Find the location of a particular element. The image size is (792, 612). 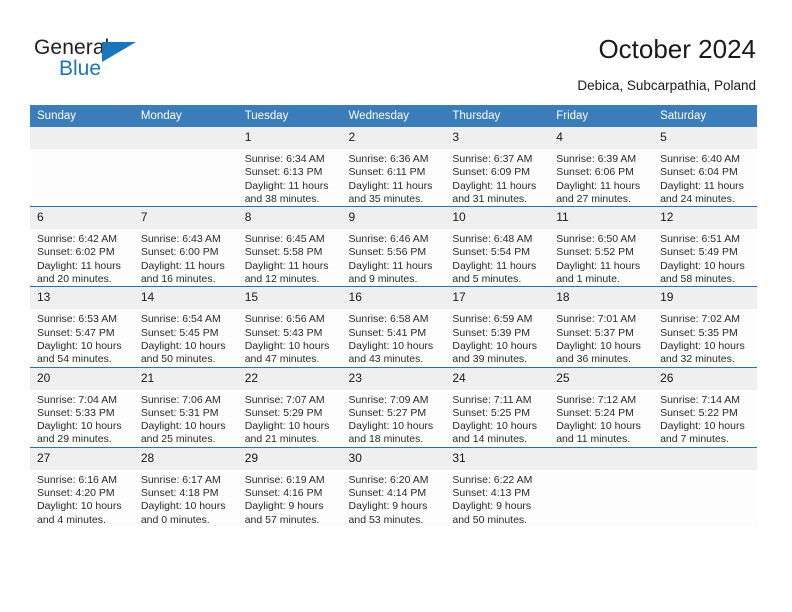

sunrise-line: Sunrise: 6:56 AM is located at coordinates (284, 319).